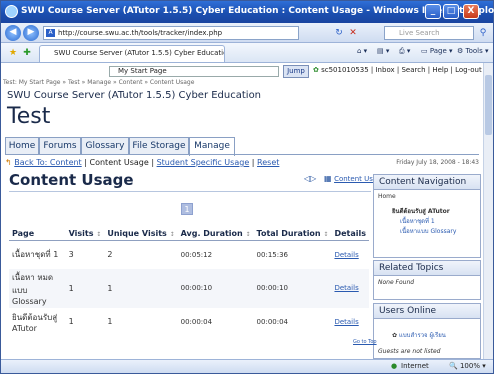 This screenshot has height=374, width=494. I want to click on pager-page-1: 1, so click(187, 209).